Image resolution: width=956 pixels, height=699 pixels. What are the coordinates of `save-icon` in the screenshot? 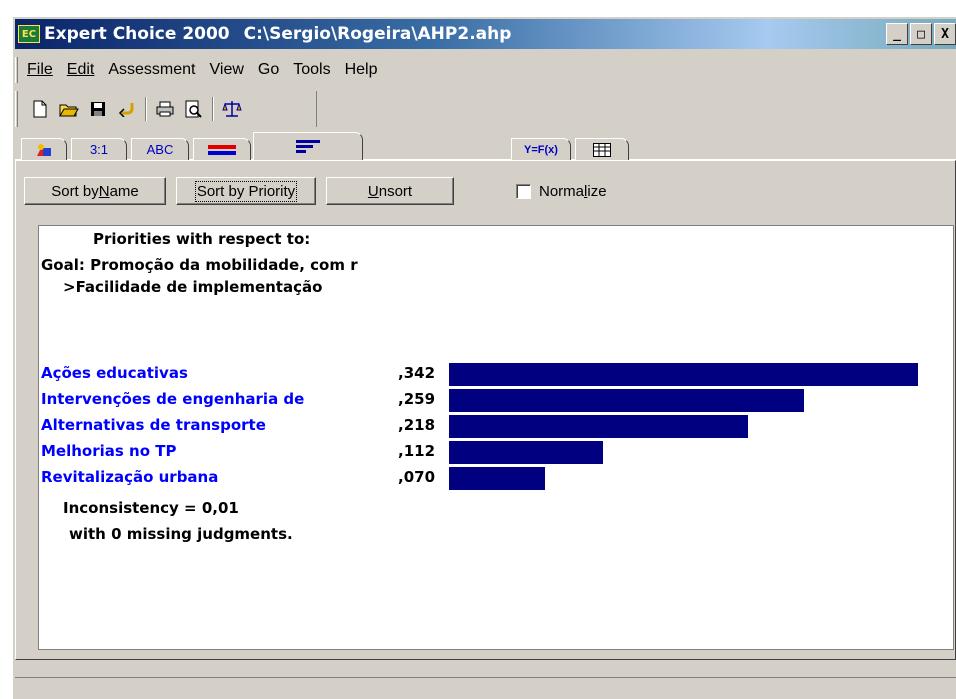 It's located at (98, 109).